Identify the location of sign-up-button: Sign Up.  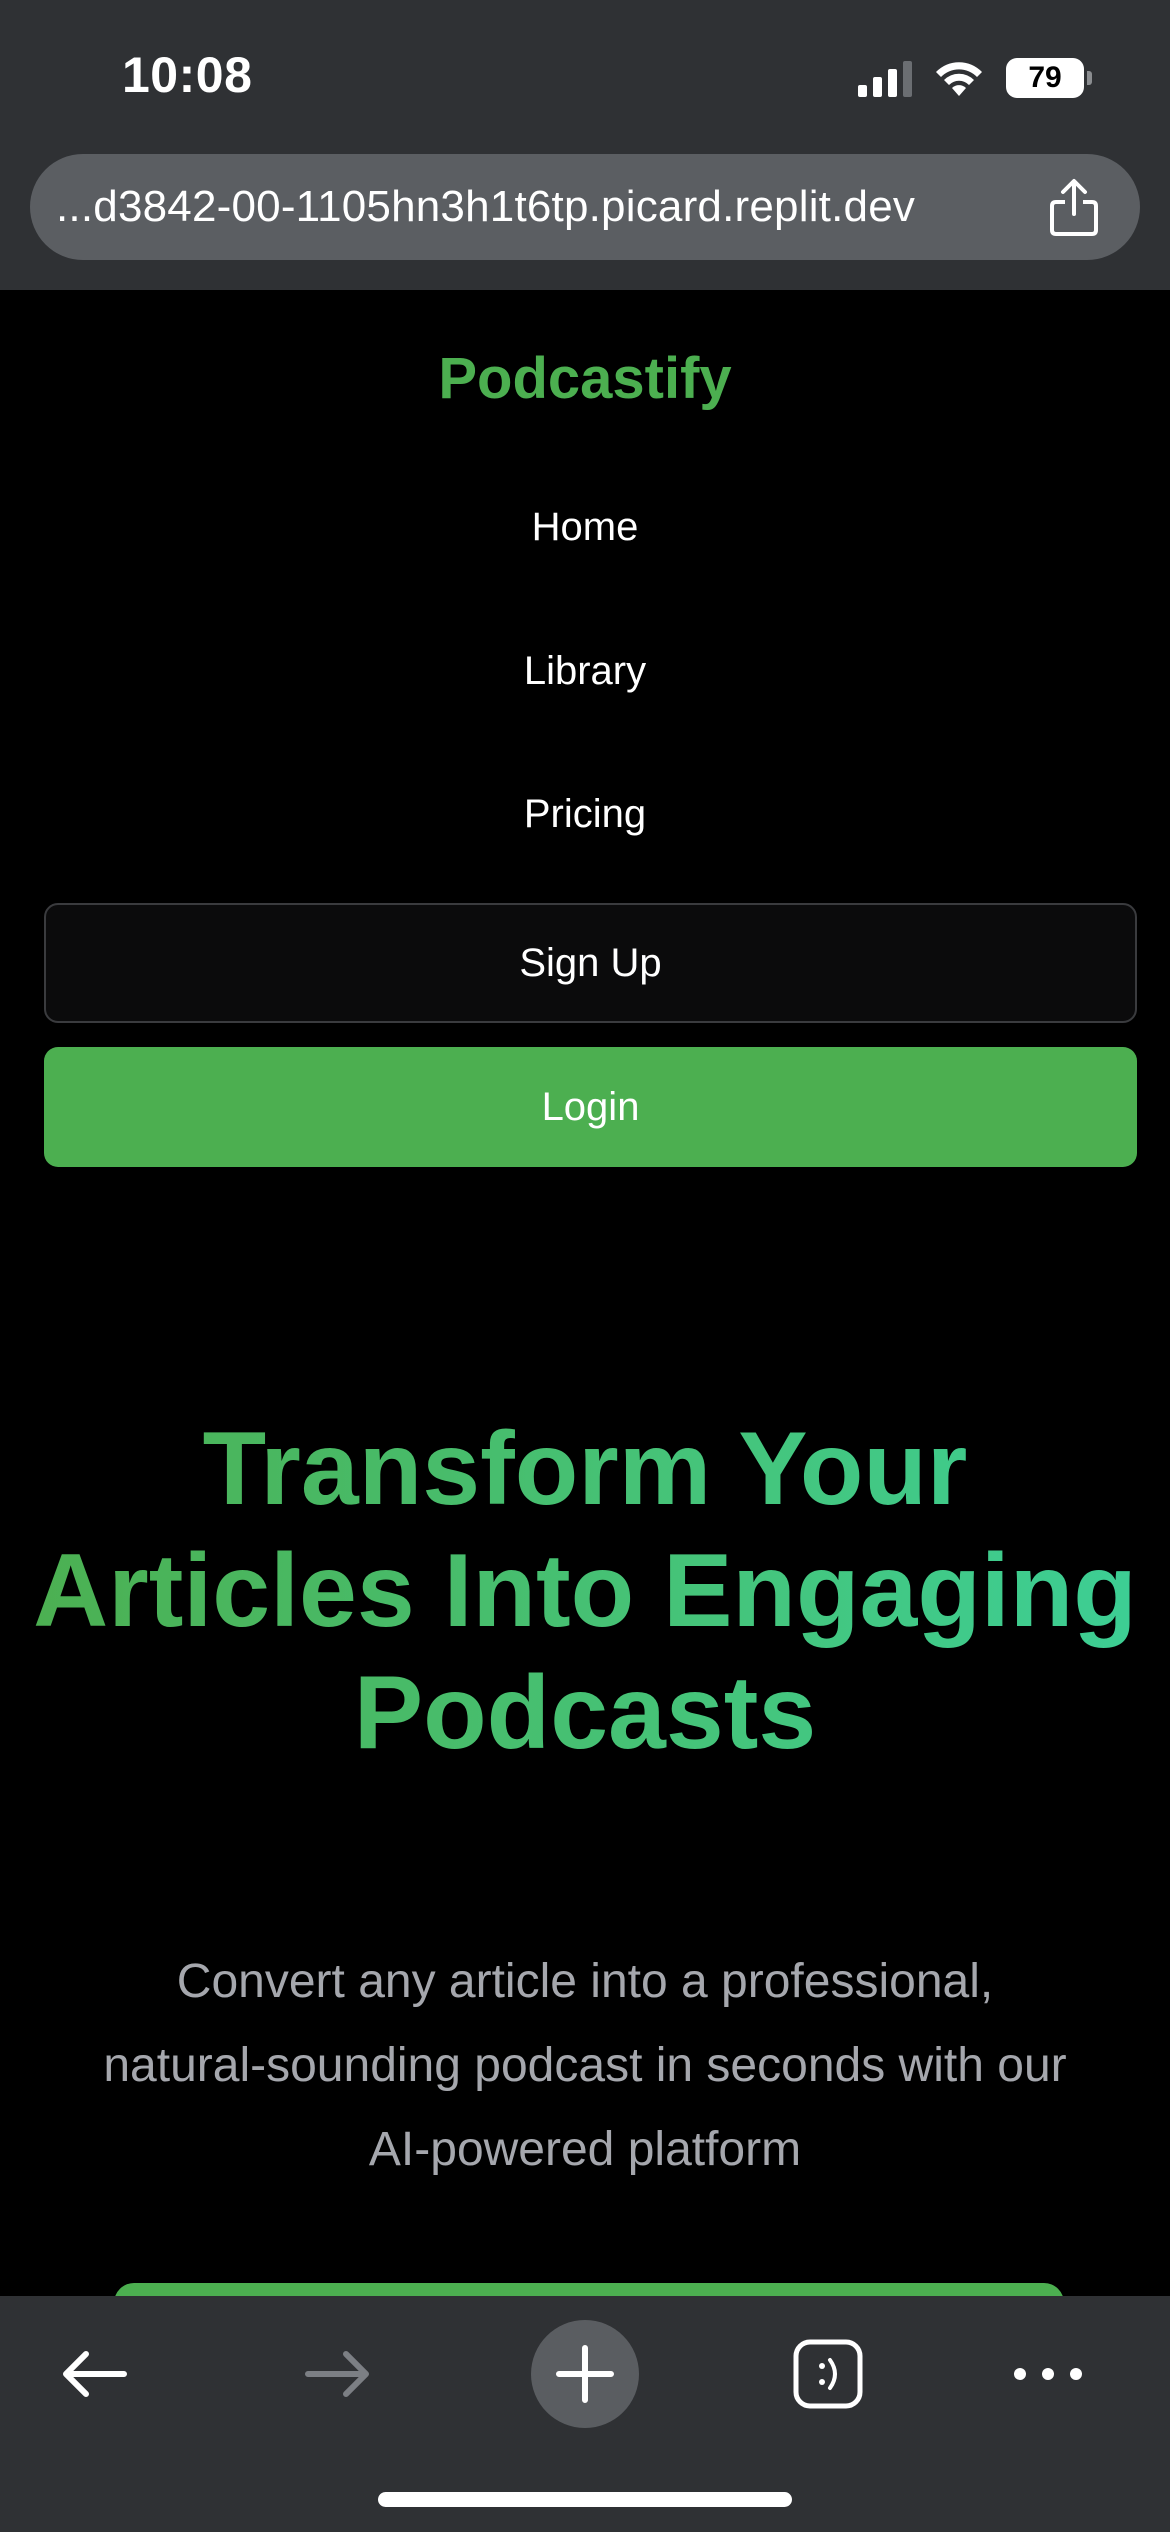
(590, 963).